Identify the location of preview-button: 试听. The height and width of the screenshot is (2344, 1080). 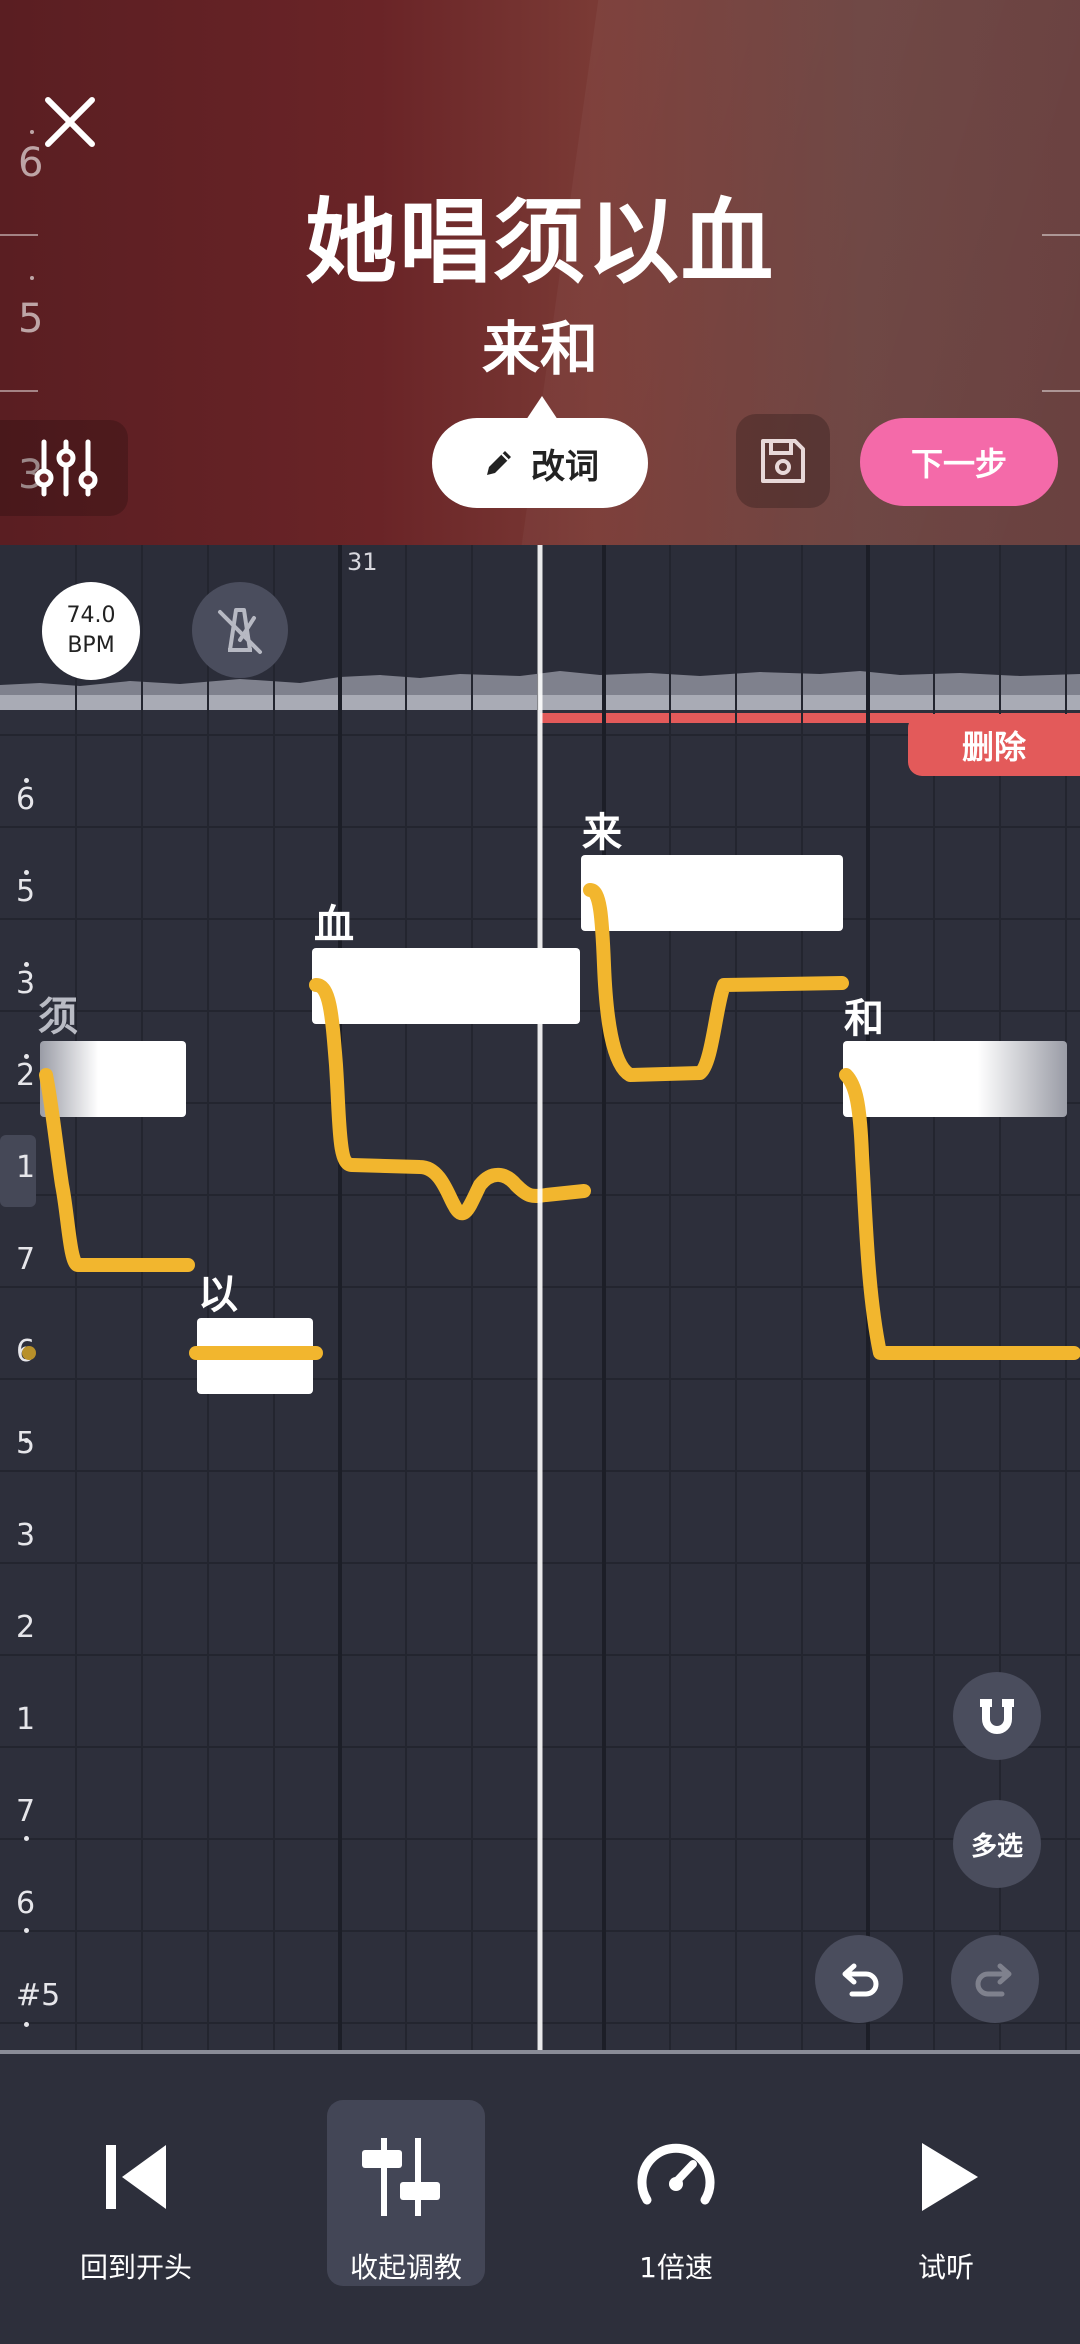
(946, 2193).